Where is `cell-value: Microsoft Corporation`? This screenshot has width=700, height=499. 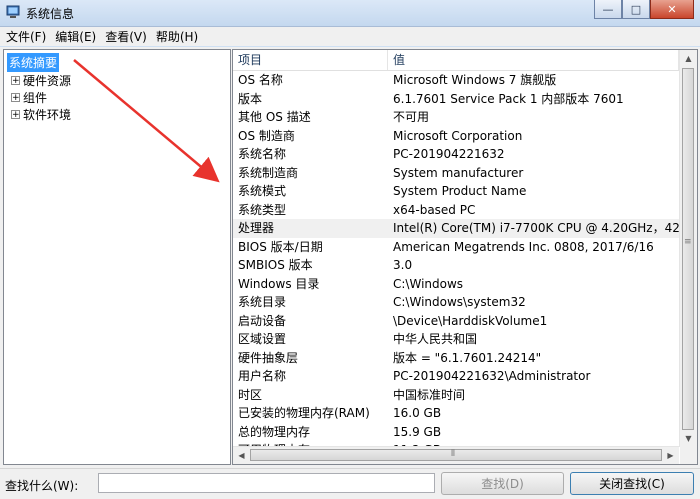 cell-value: Microsoft Corporation is located at coordinates (458, 135).